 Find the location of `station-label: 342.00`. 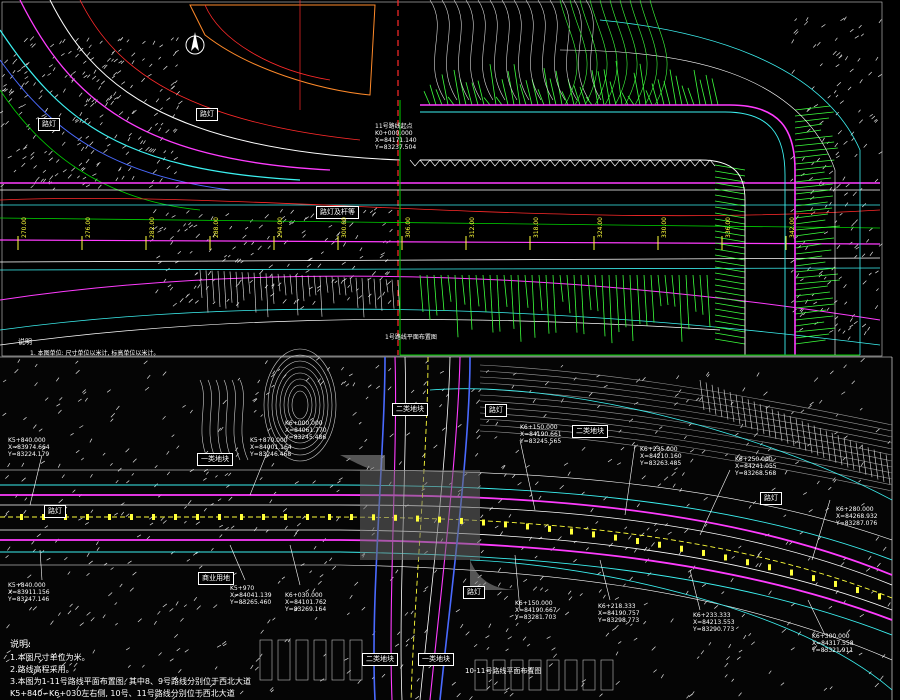

station-label: 342.00 is located at coordinates (792, 227).